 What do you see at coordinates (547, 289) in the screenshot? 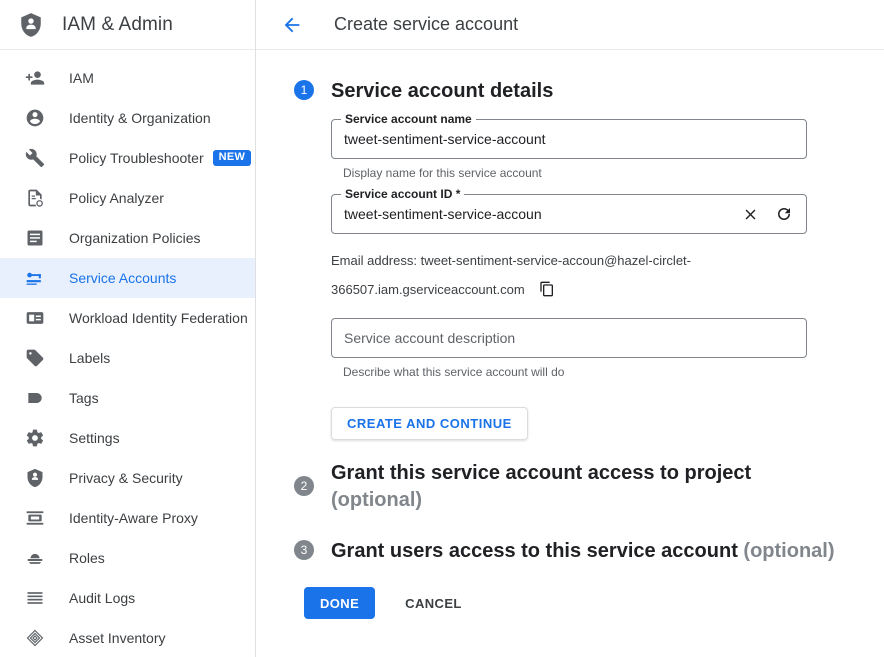
I see `copy-icon` at bounding box center [547, 289].